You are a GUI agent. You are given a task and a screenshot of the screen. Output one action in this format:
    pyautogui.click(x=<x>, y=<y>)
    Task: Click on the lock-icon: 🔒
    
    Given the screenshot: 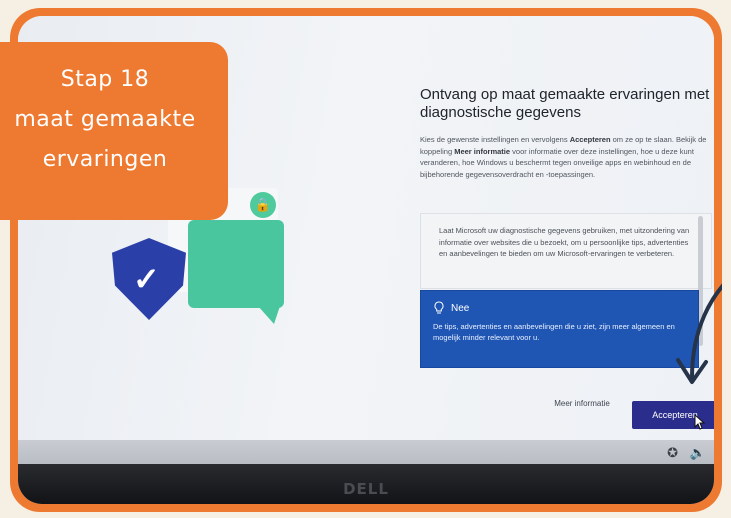 What is the action you would take?
    pyautogui.click(x=263, y=205)
    